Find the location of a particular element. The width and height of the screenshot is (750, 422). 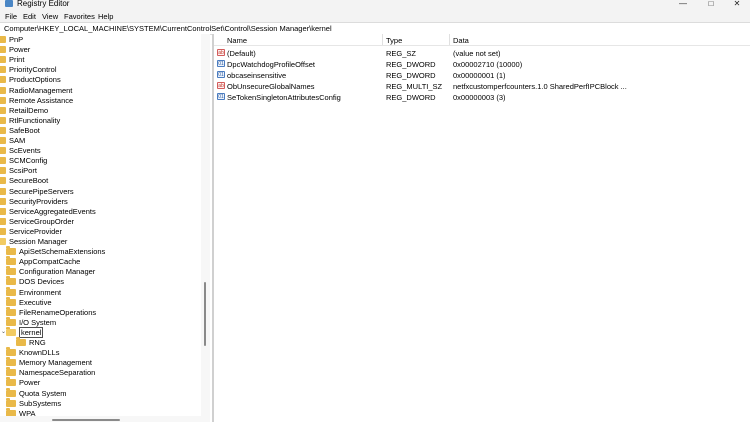

tree-item-filerenameoperations: FileRenameOperations is located at coordinates (100, 312).